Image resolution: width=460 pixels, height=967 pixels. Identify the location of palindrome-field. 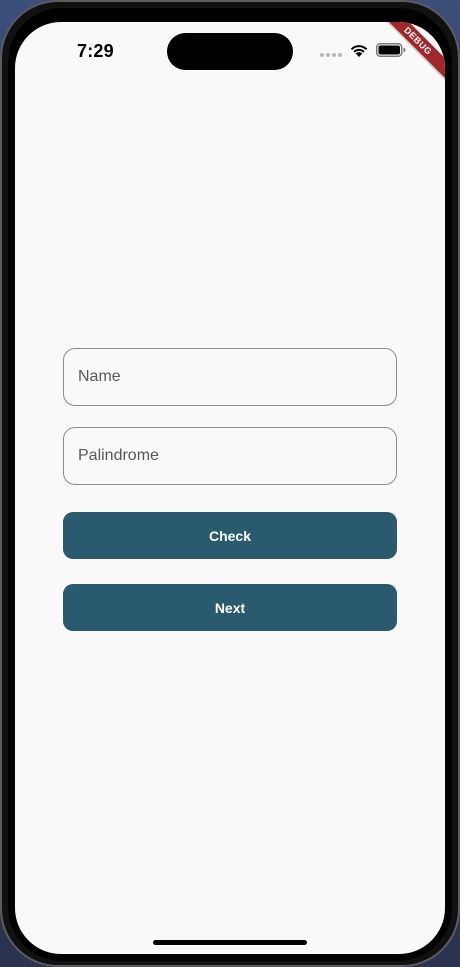
(230, 456).